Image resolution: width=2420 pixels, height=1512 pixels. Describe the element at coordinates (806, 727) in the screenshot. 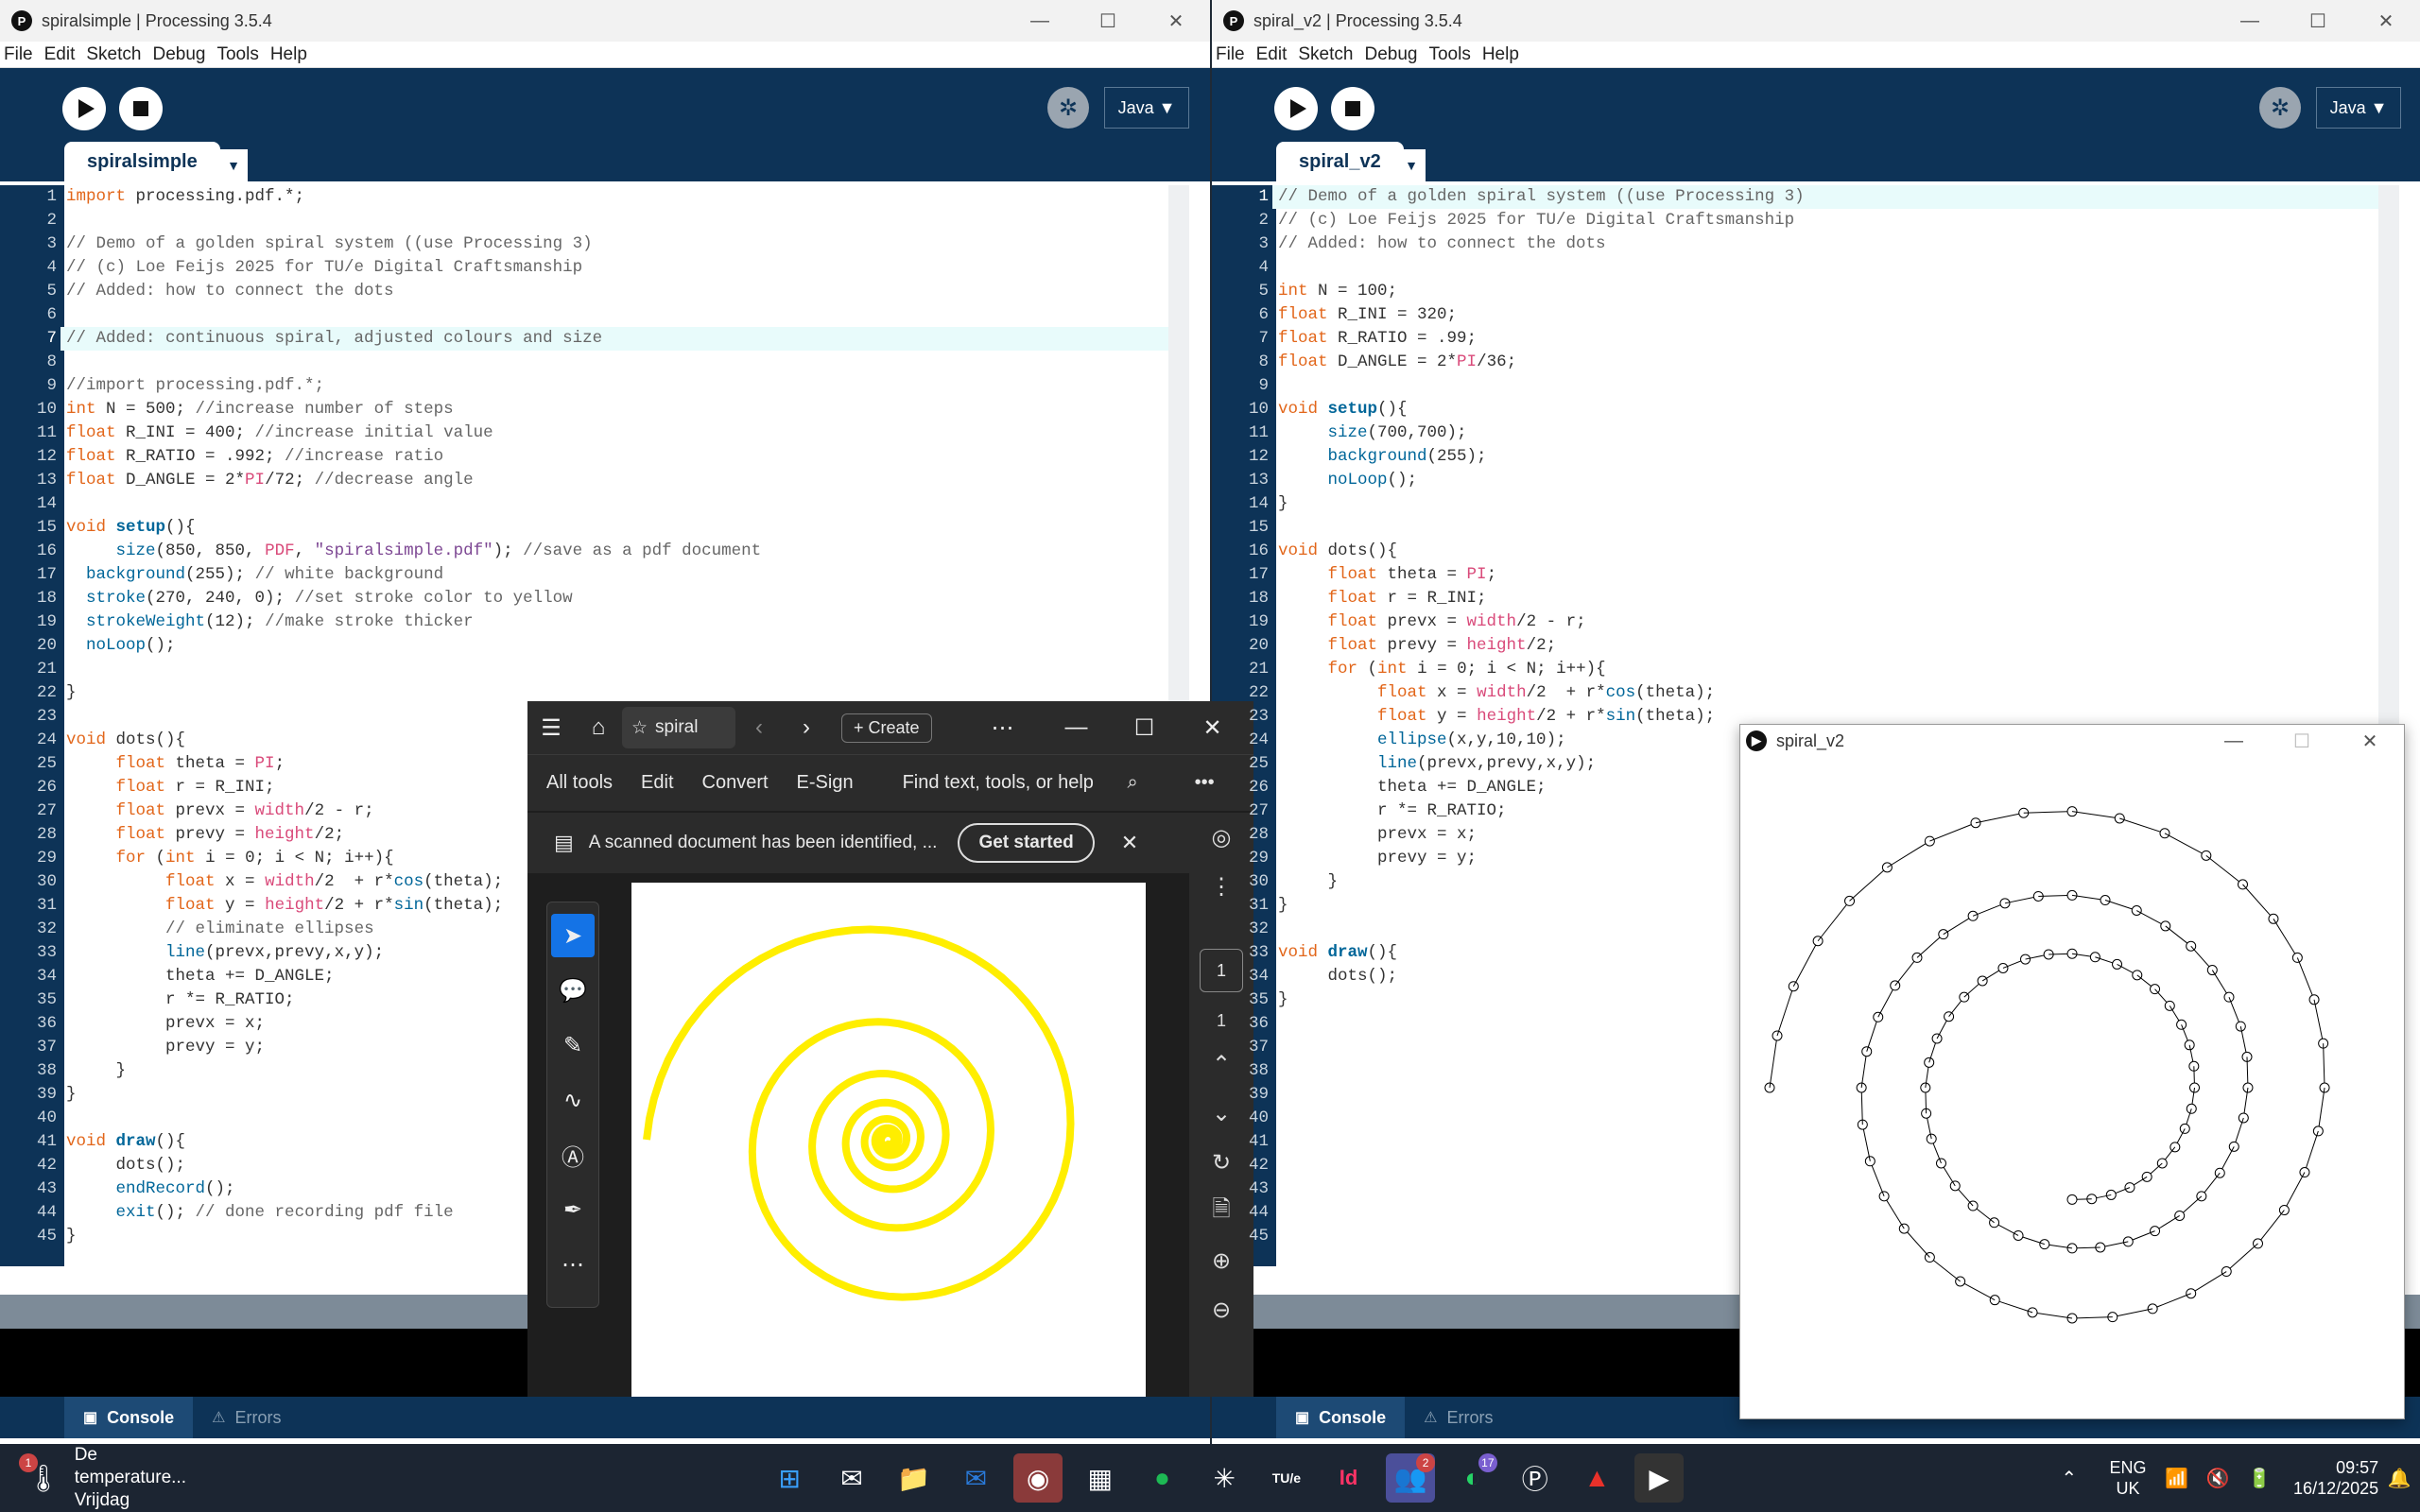

I see `tab-right-arrow-icon: ›` at that location.